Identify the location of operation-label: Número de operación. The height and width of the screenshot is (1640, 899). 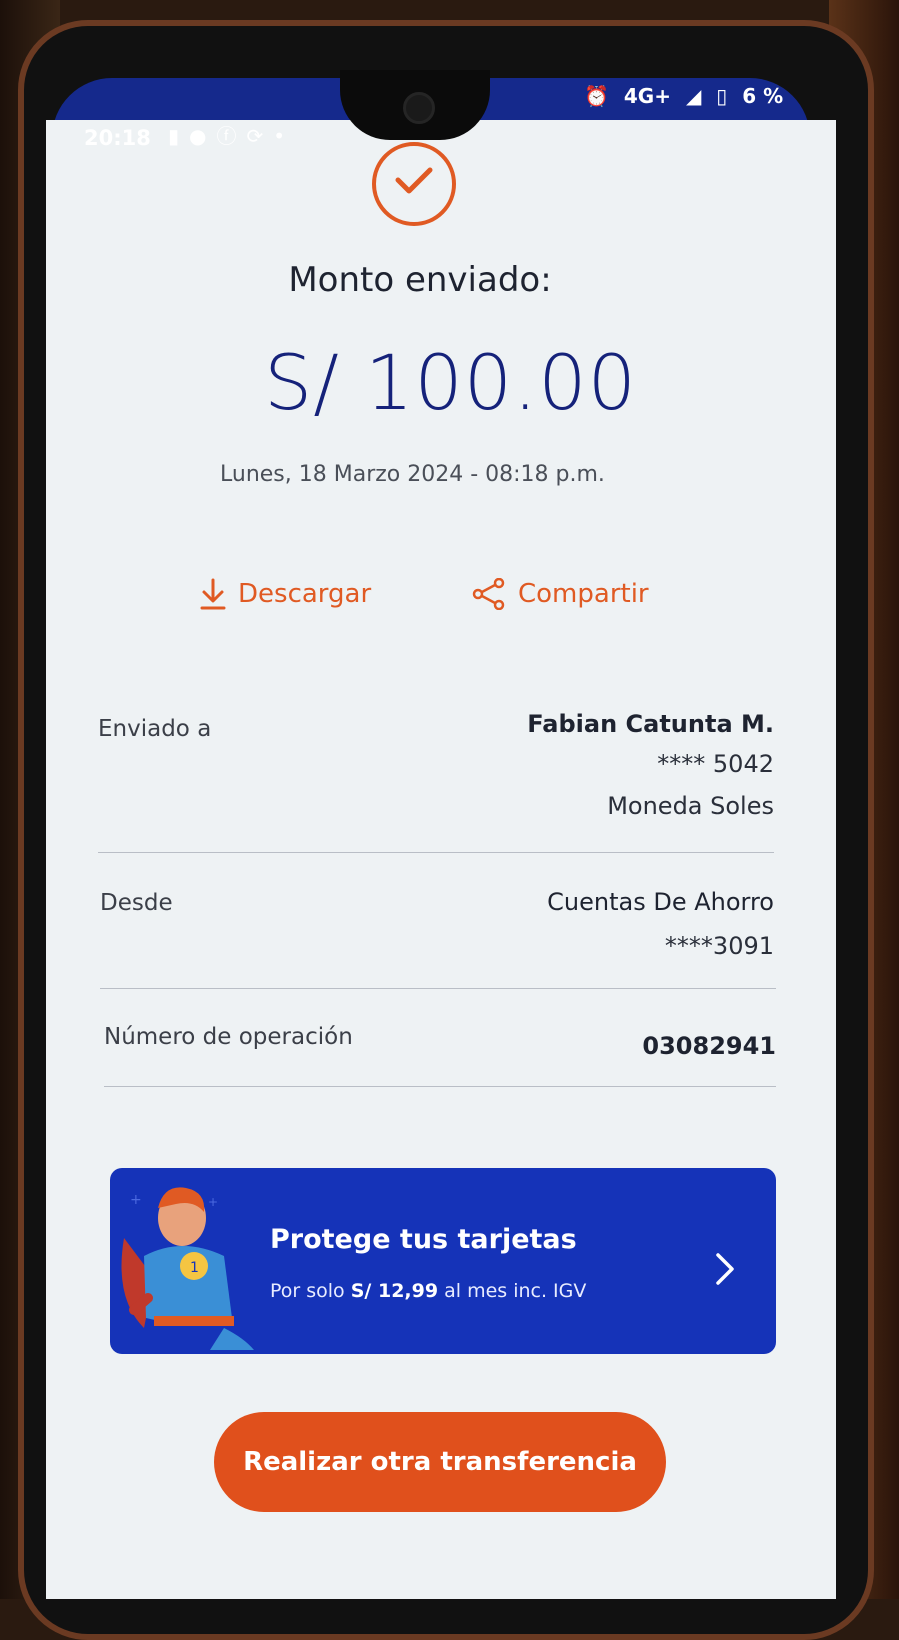
(228, 1037).